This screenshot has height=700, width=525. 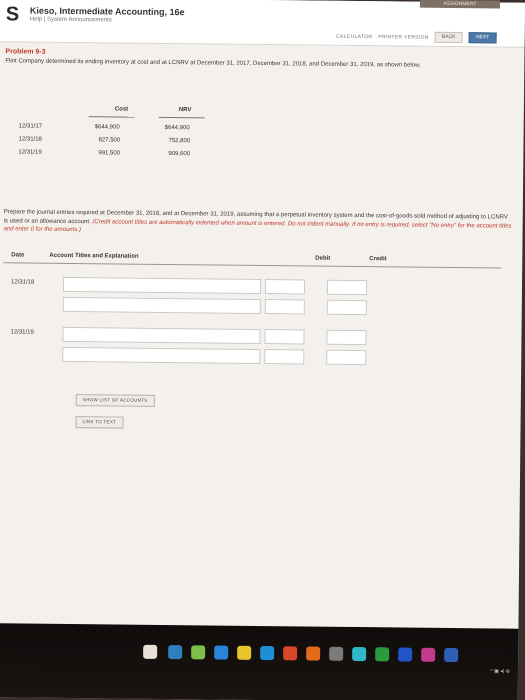 I want to click on row-nrv: 909,600, so click(x=179, y=154).